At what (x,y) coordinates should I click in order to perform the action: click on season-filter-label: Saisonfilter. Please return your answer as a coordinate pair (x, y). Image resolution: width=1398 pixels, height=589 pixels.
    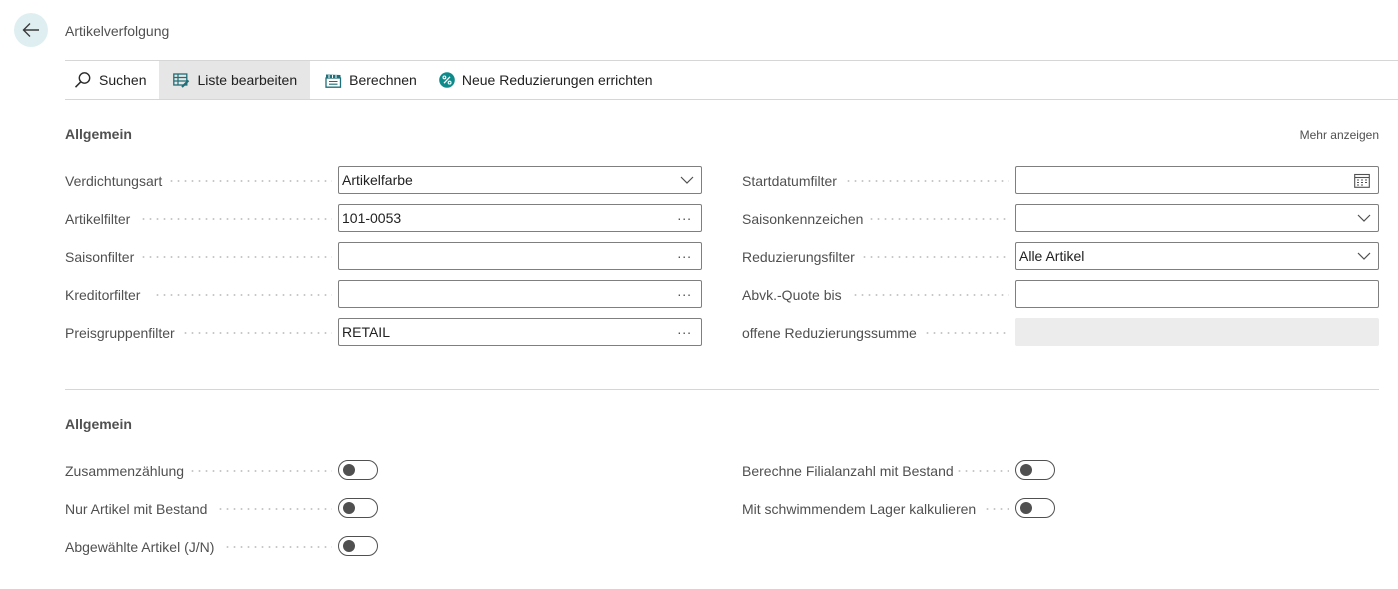
    Looking at the image, I should click on (100, 257).